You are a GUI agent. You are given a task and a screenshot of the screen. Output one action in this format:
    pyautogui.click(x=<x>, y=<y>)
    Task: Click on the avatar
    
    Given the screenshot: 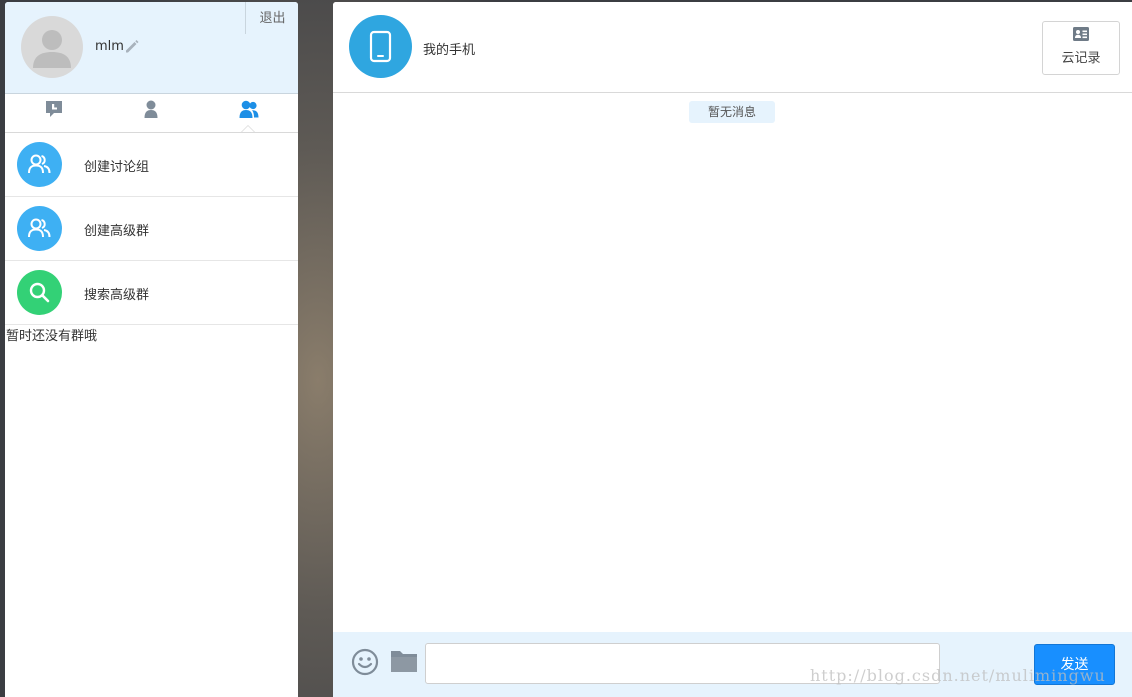 What is the action you would take?
    pyautogui.click(x=52, y=47)
    